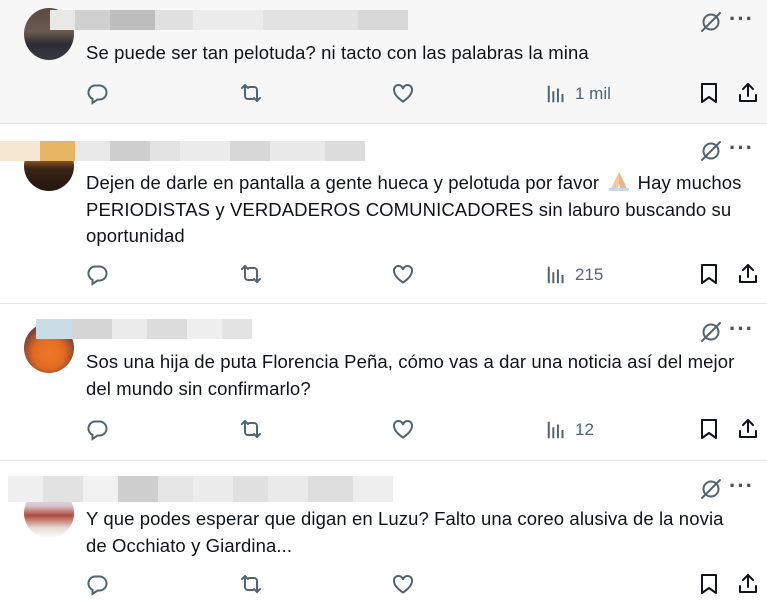 This screenshot has width=767, height=601. Describe the element at coordinates (425, 95) in the screenshot. I see `action-bar: 1 mil` at that location.